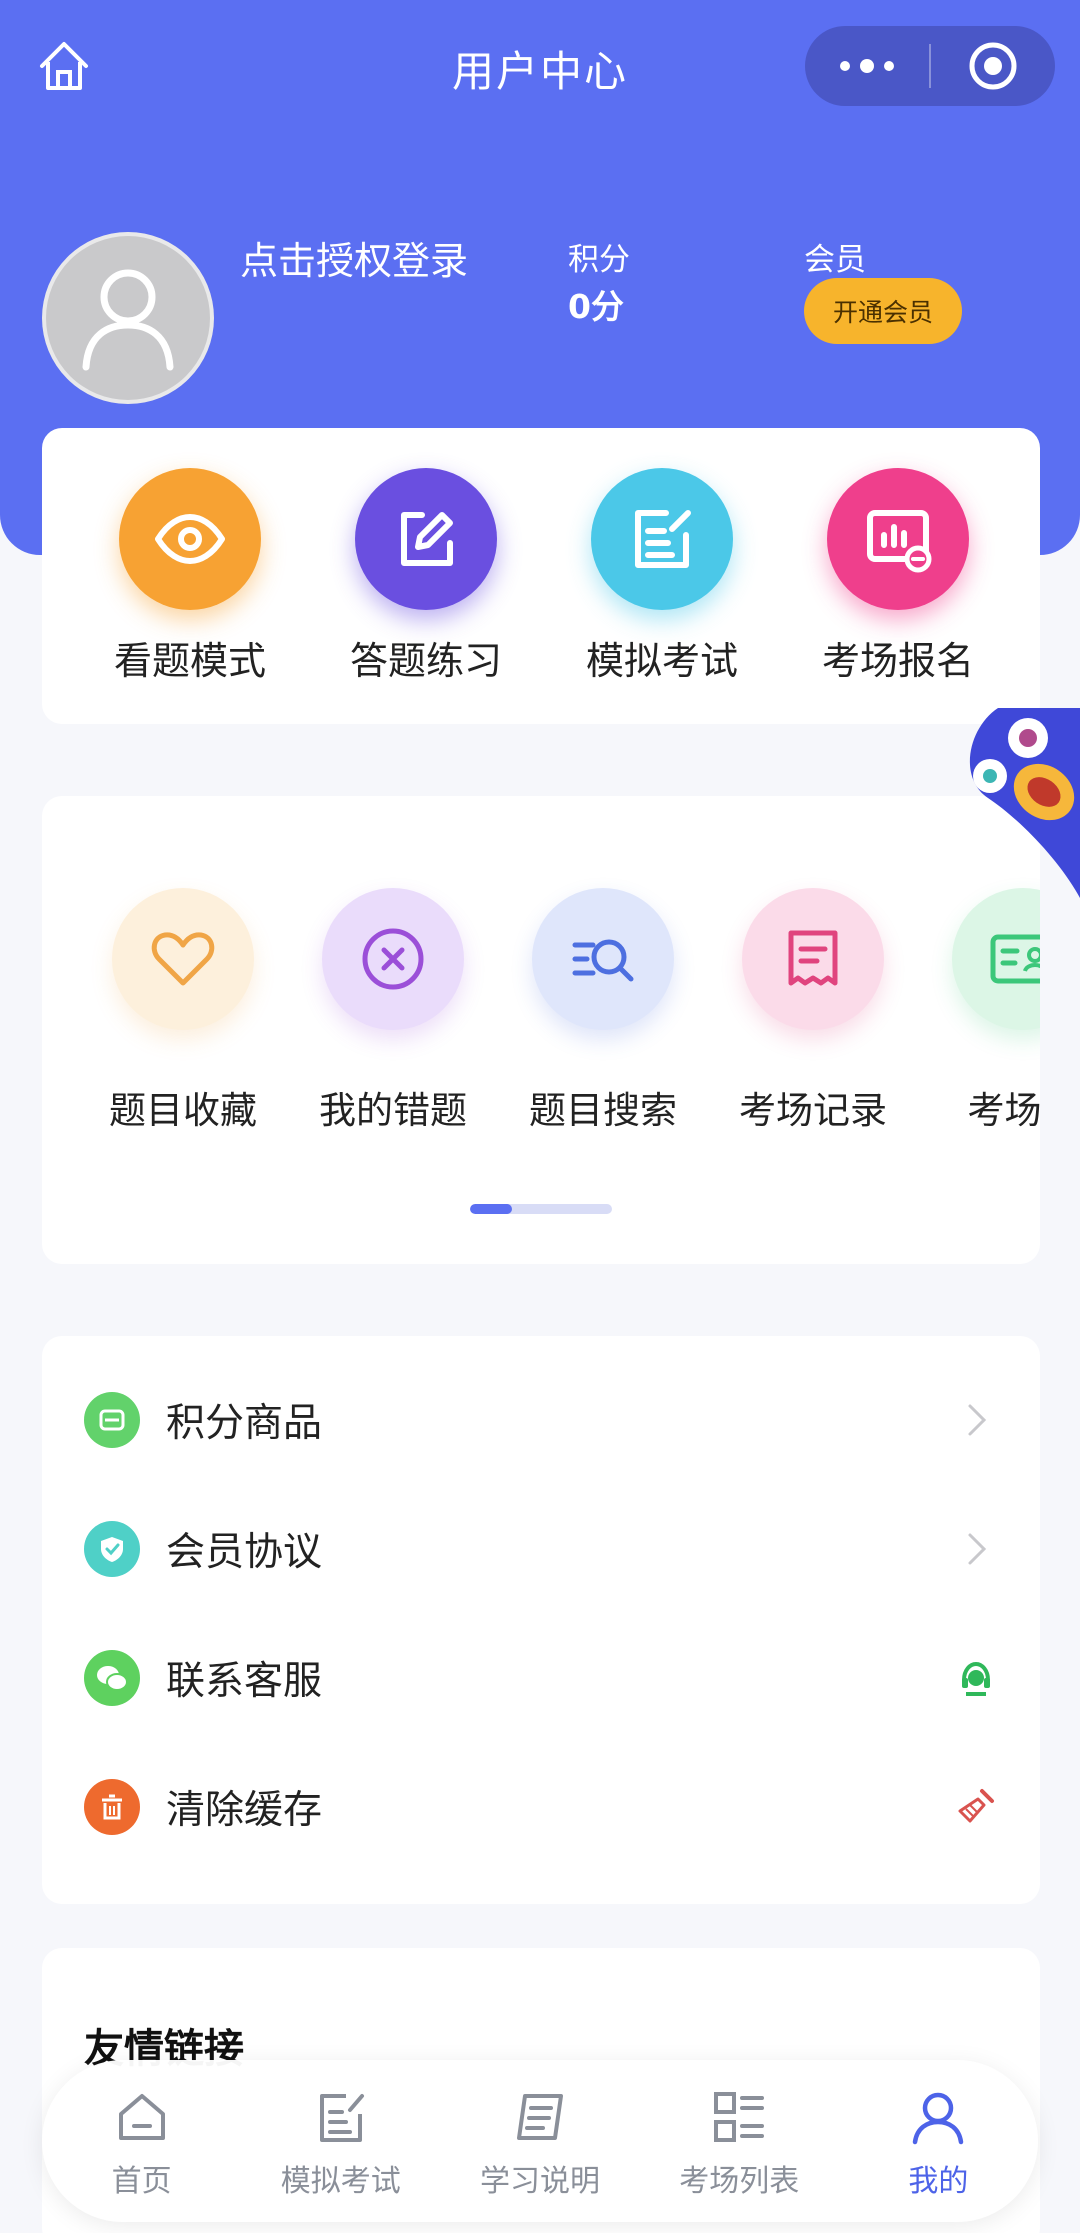 Image resolution: width=1080 pixels, height=2233 pixels. I want to click on tool-label: 考场记录, so click(813, 1110).